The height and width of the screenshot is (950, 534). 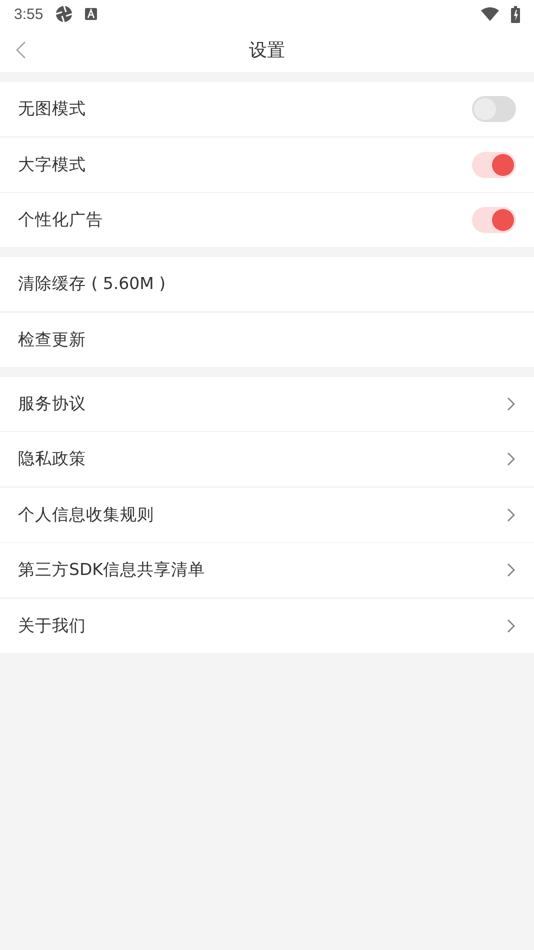 What do you see at coordinates (112, 570) in the screenshot?
I see `row-label: 第三方SDK信息共享清单` at bounding box center [112, 570].